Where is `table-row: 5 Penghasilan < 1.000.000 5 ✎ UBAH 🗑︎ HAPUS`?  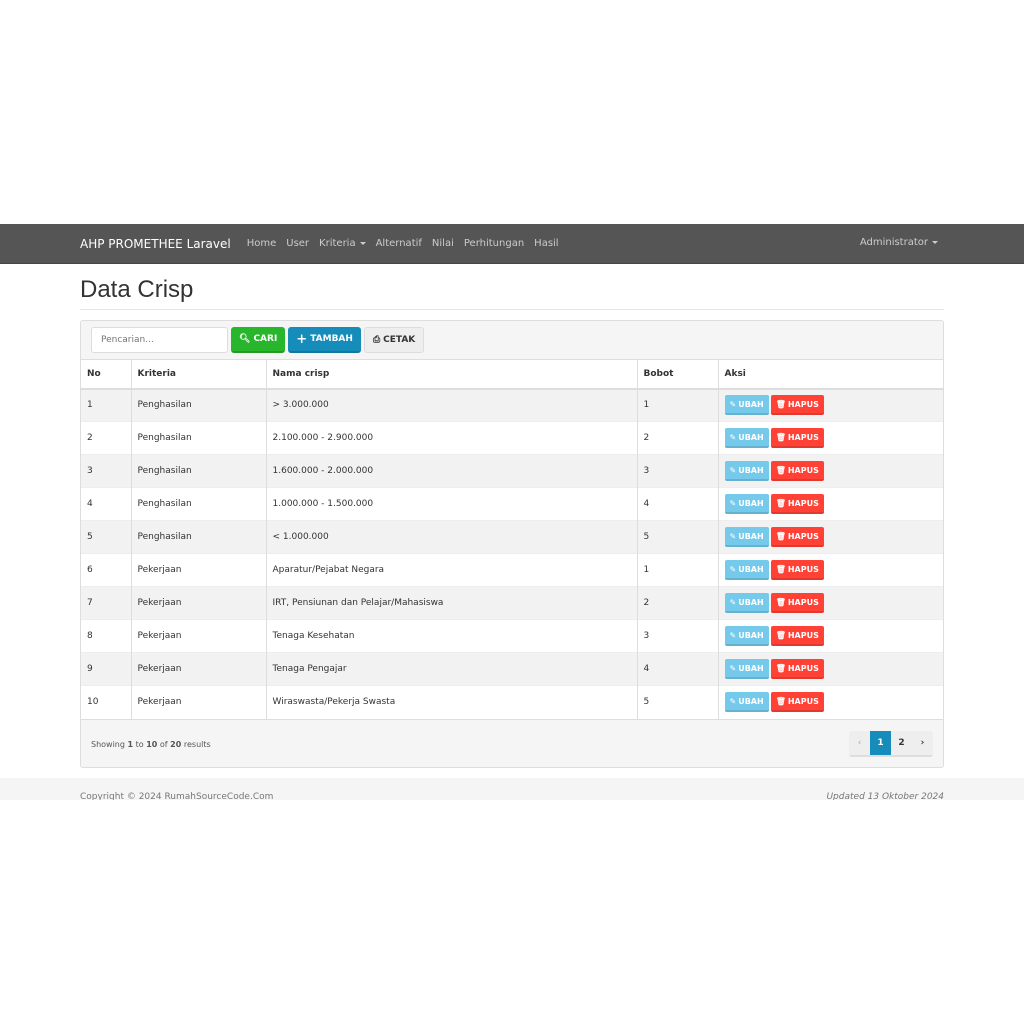
table-row: 5 Penghasilan < 1.000.000 5 ✎ UBAH 🗑︎ HAPUS is located at coordinates (512, 537).